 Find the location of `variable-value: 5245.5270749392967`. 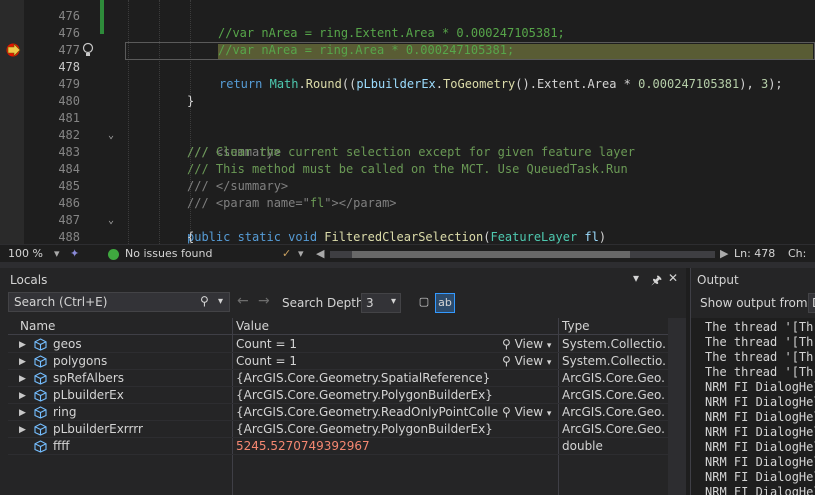

variable-value: 5245.5270749392967 is located at coordinates (367, 446).